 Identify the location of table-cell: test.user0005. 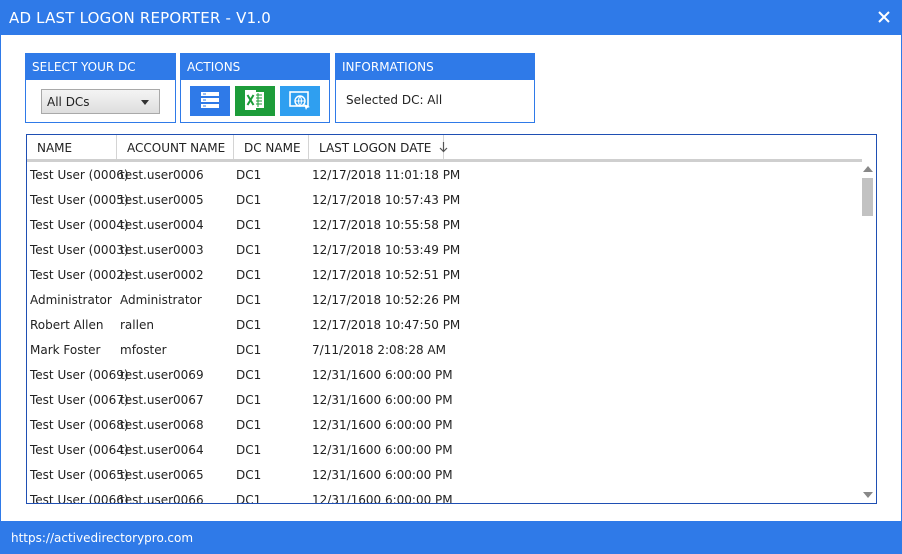
(162, 200).